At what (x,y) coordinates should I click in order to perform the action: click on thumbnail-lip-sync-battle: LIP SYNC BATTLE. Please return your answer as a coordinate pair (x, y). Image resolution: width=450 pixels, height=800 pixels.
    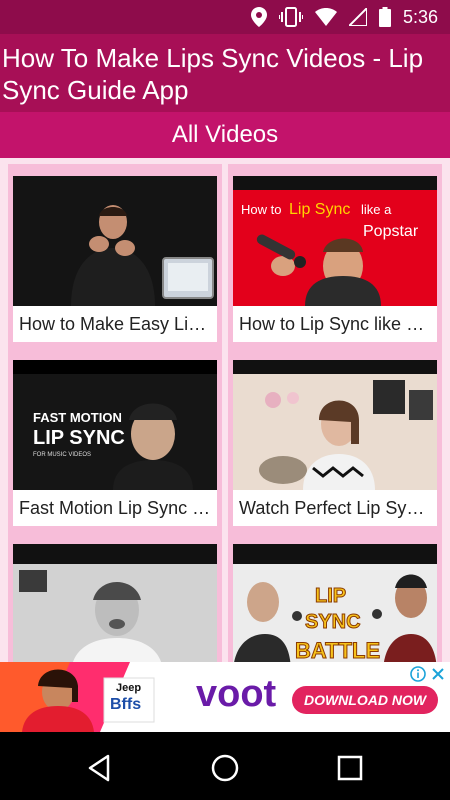
    Looking at the image, I should click on (335, 603).